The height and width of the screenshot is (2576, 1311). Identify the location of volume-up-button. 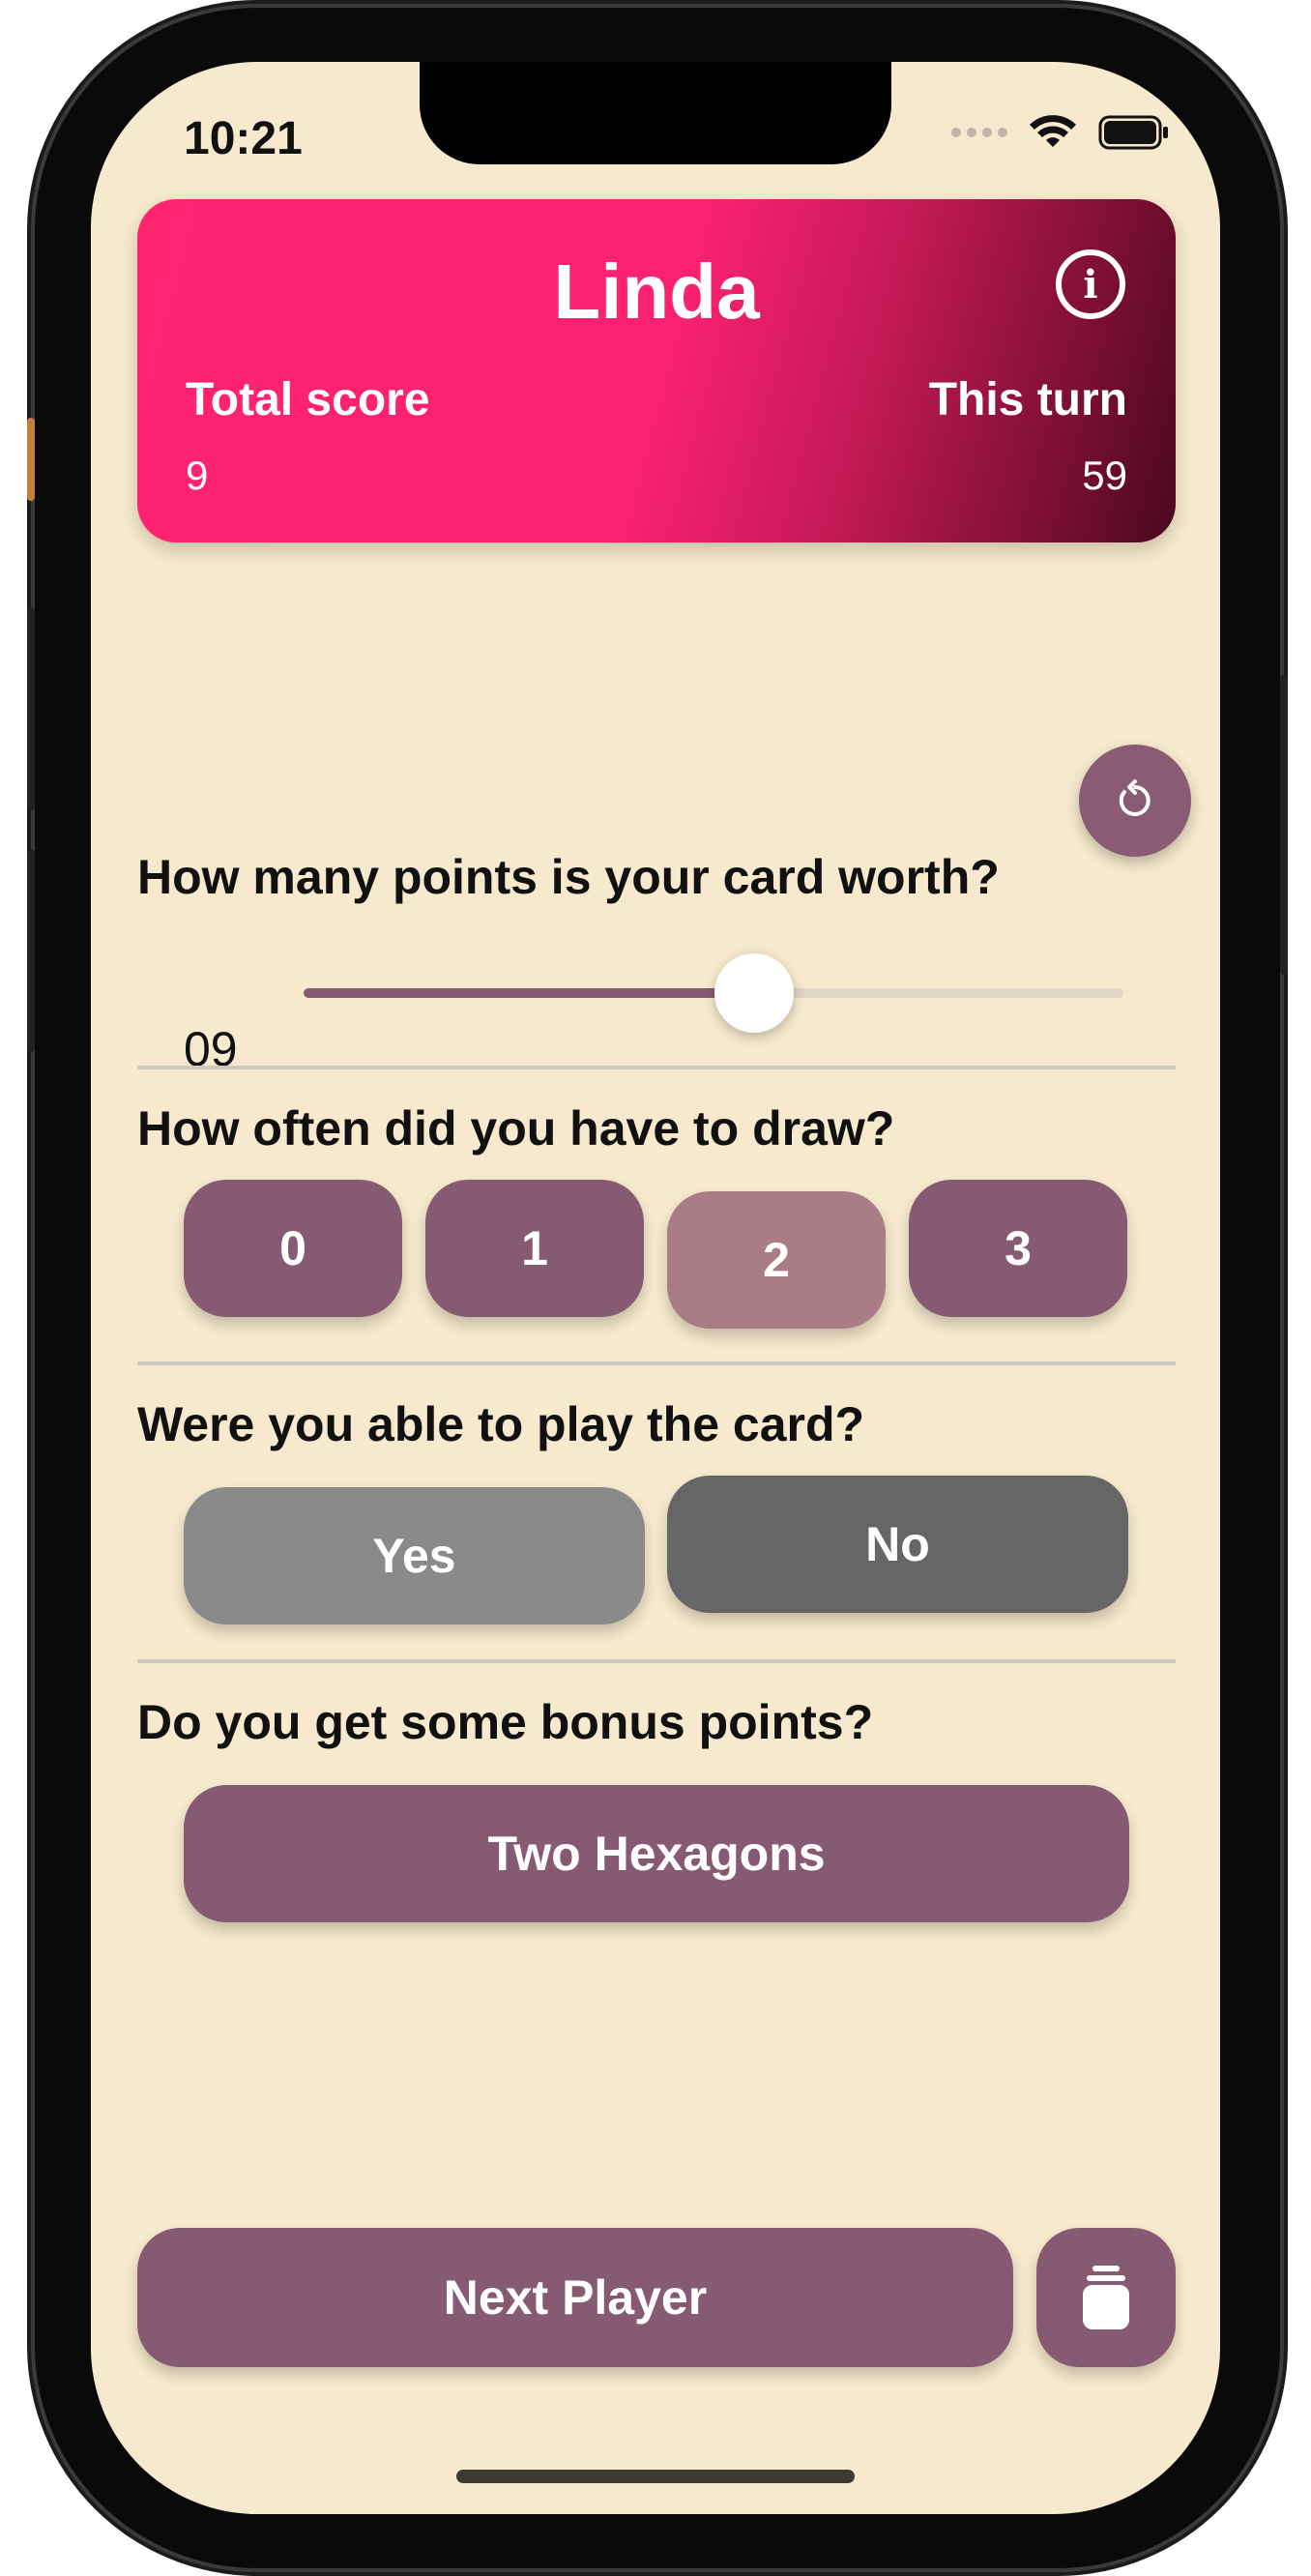
(31, 708).